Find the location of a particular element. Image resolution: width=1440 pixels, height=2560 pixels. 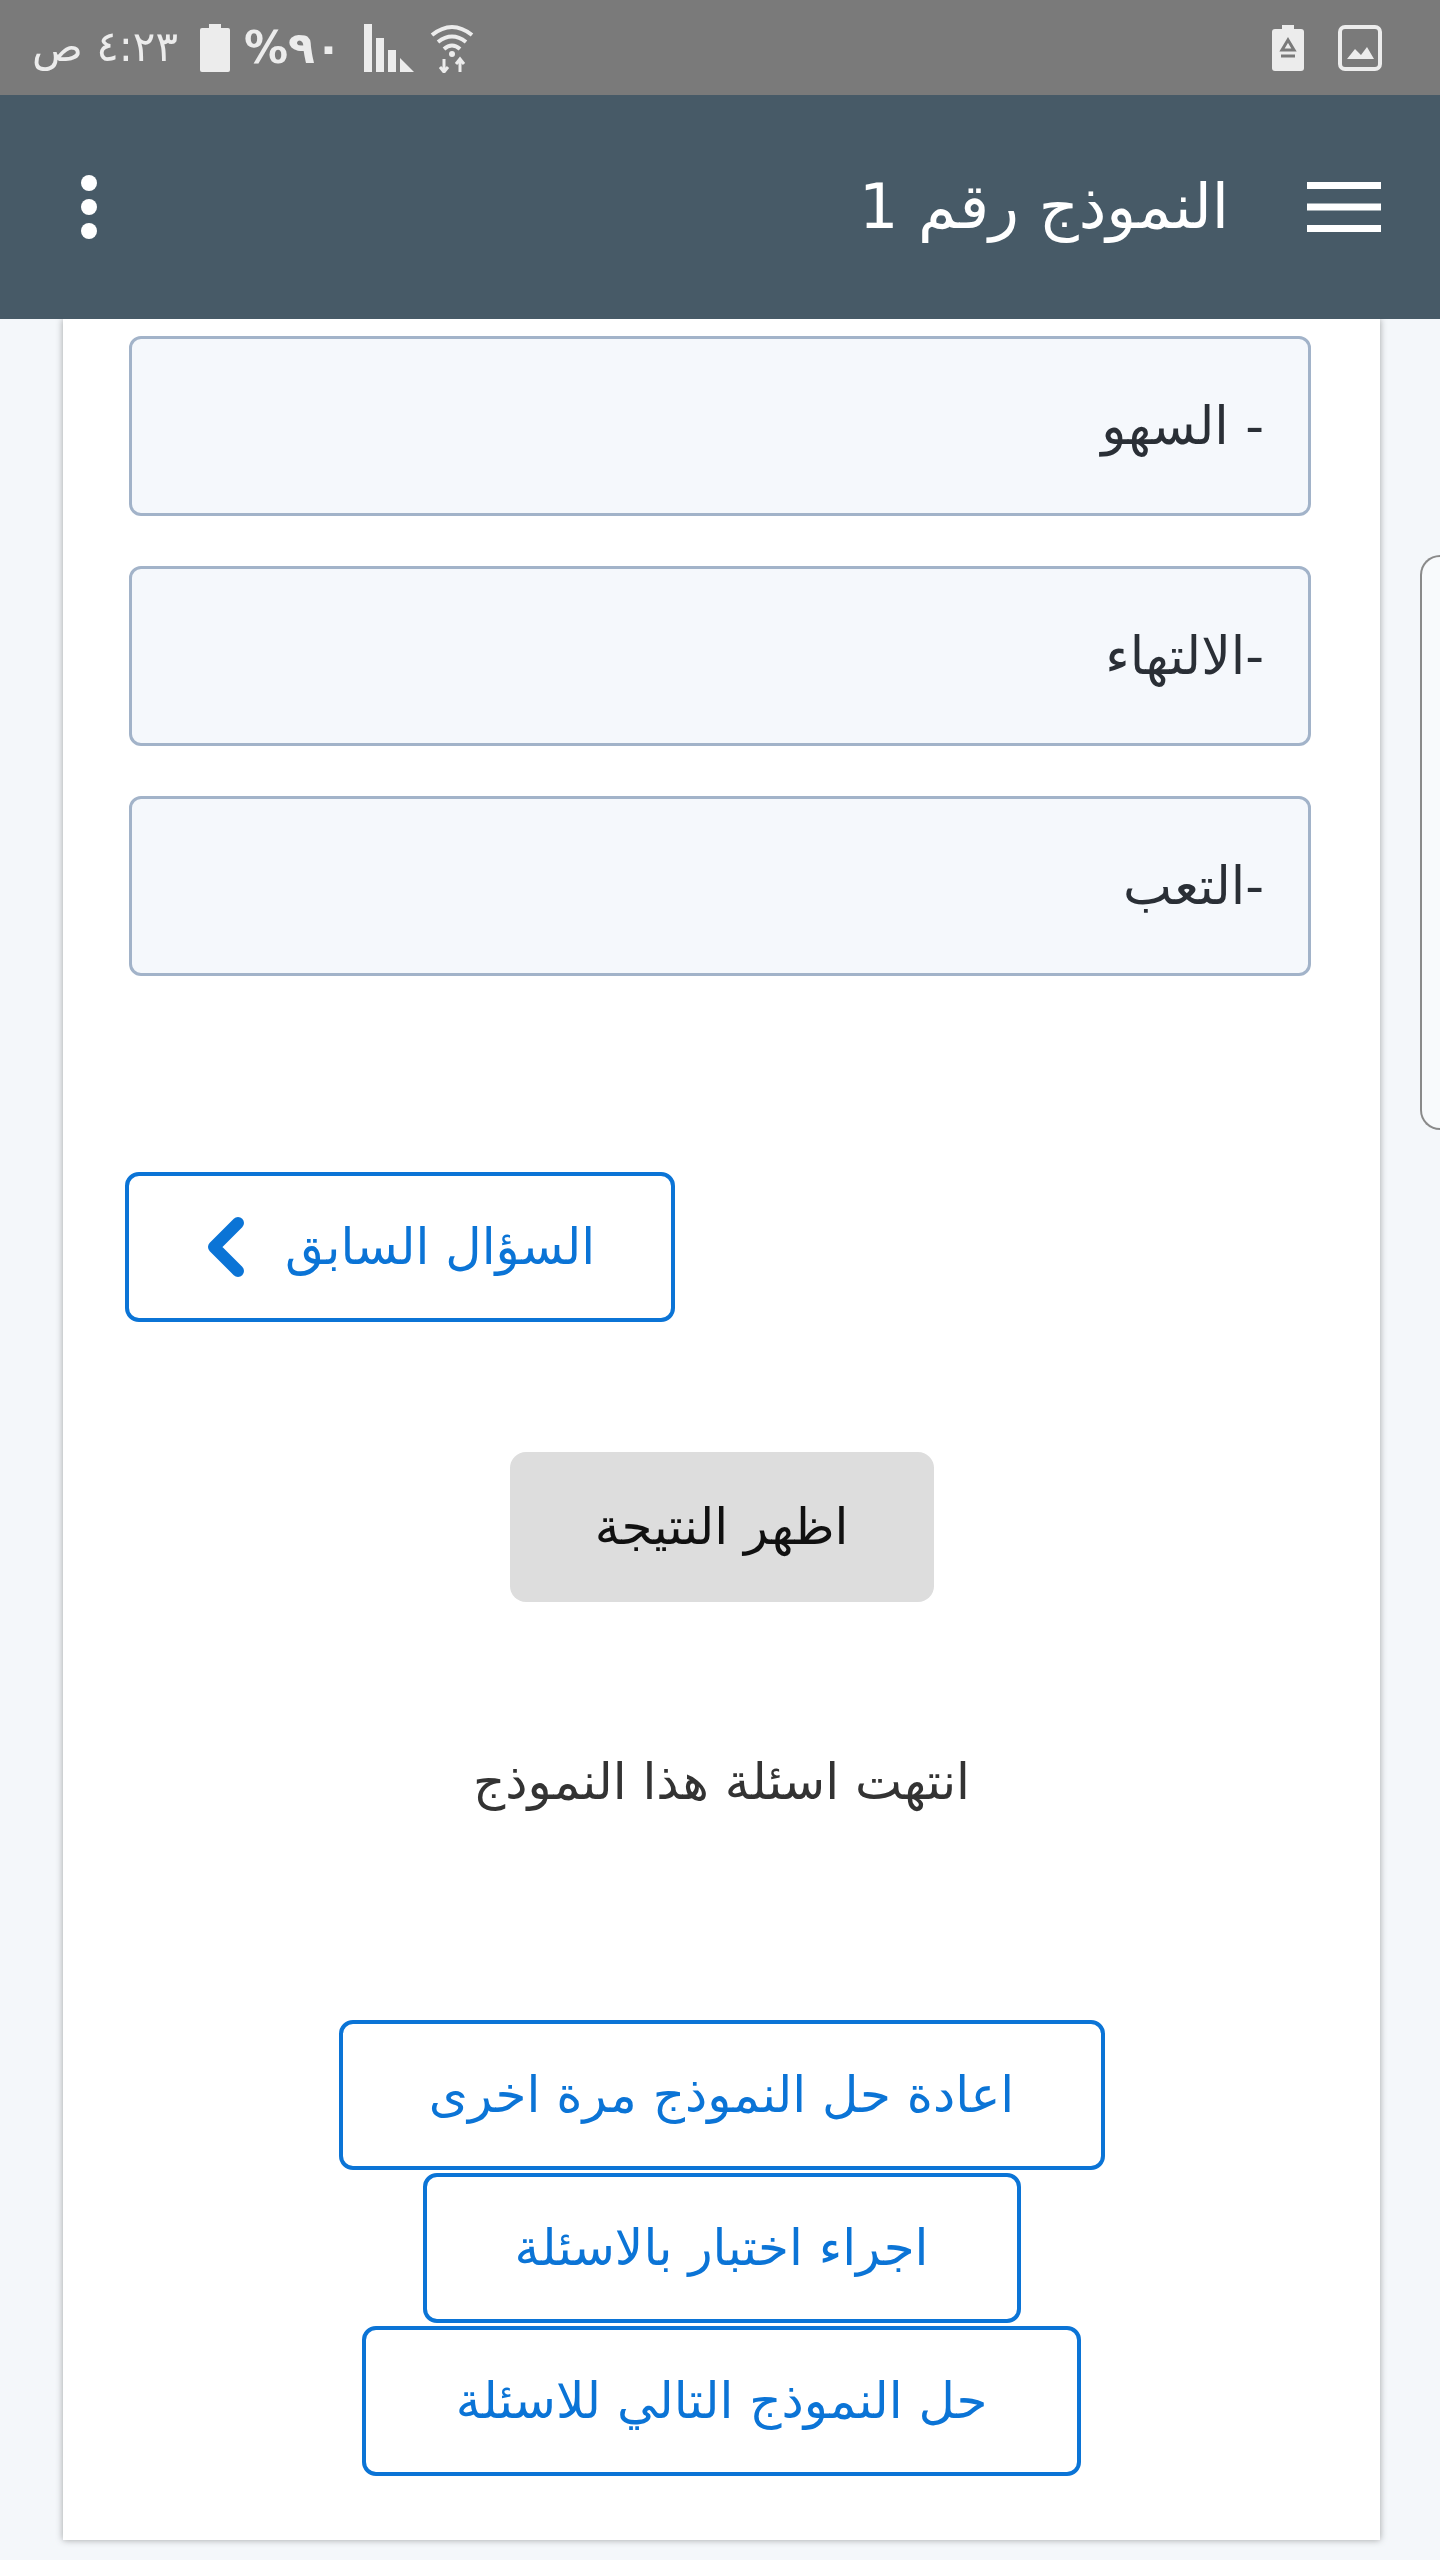

battery-status-icon is located at coordinates (1288, 47).